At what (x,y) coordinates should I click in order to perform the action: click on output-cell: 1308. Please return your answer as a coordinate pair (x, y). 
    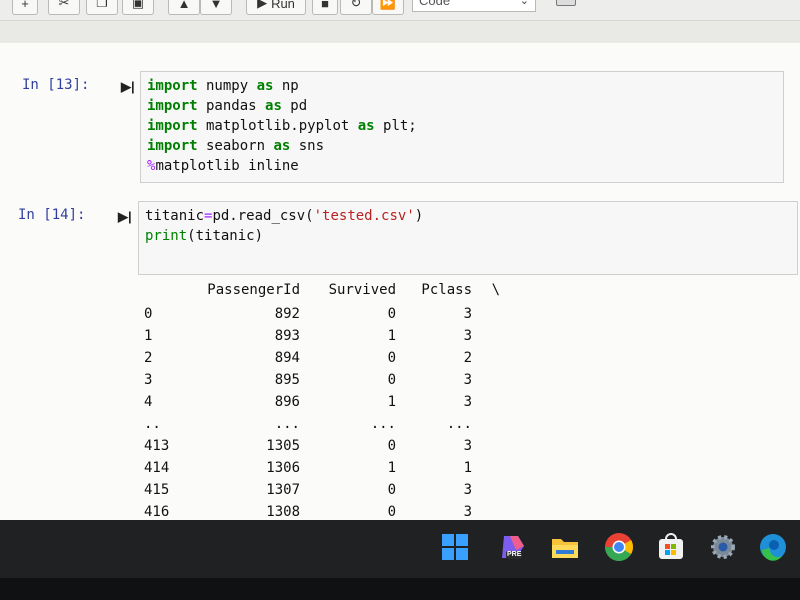
    Looking at the image, I should click on (283, 512).